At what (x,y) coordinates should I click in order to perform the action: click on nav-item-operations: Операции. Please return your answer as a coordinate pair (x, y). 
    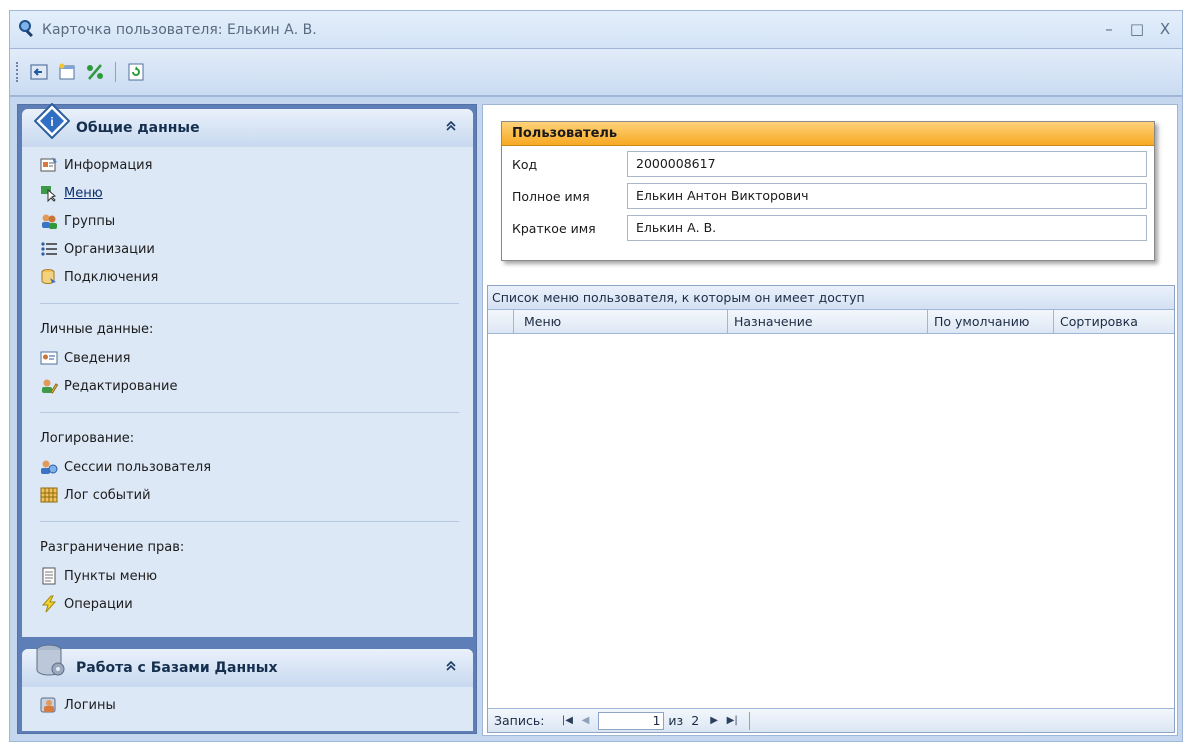
    Looking at the image, I should click on (256, 604).